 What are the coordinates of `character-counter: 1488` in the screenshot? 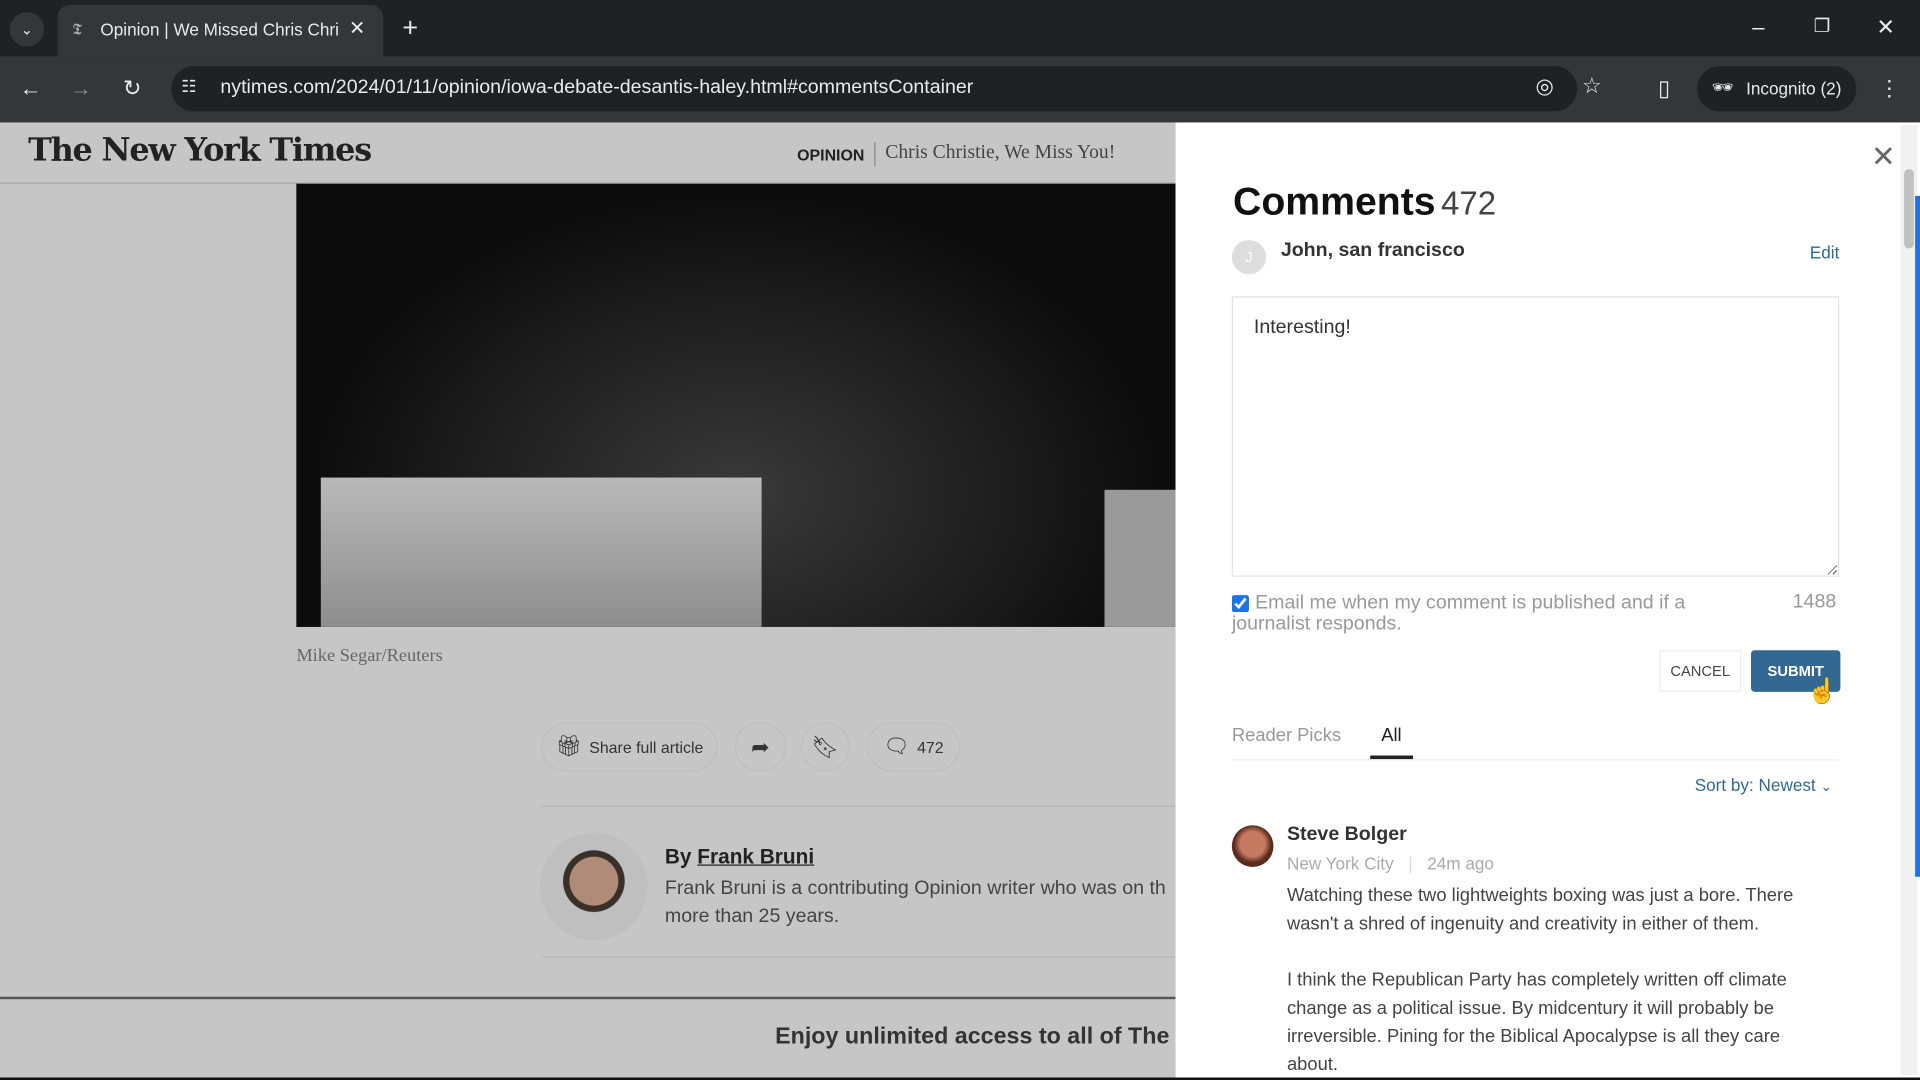 It's located at (1814, 602).